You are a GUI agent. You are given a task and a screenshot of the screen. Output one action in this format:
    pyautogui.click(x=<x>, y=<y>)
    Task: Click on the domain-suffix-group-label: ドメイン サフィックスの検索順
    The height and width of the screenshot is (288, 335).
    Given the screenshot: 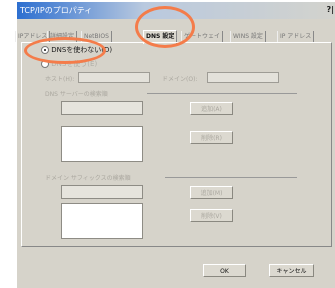 What is the action you would take?
    pyautogui.click(x=88, y=178)
    